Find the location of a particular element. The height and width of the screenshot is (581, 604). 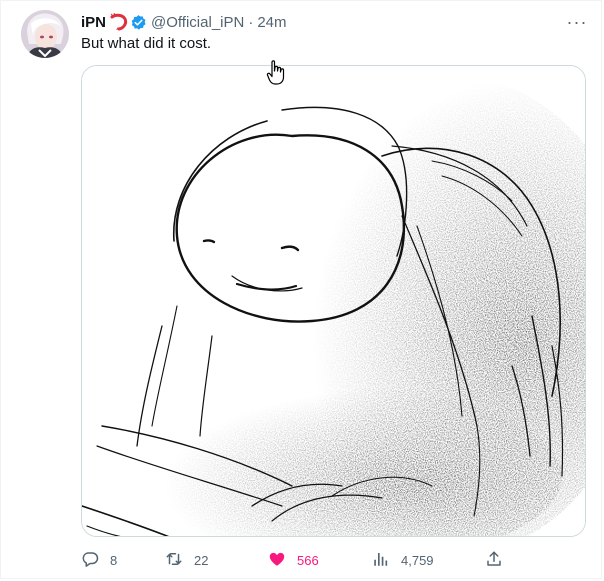

shrimp-emoji-icon is located at coordinates (119, 21).